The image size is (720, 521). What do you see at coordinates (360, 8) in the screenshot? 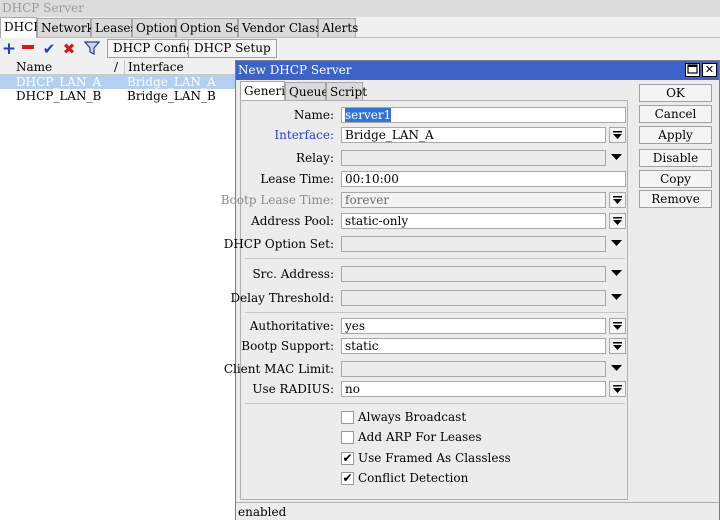
I see `window-title: DHCP Server` at bounding box center [360, 8].